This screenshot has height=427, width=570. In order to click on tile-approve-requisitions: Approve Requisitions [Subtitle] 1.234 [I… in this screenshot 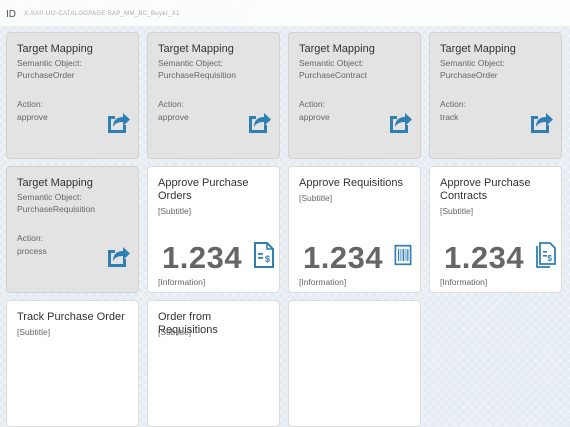, I will do `click(354, 229)`.